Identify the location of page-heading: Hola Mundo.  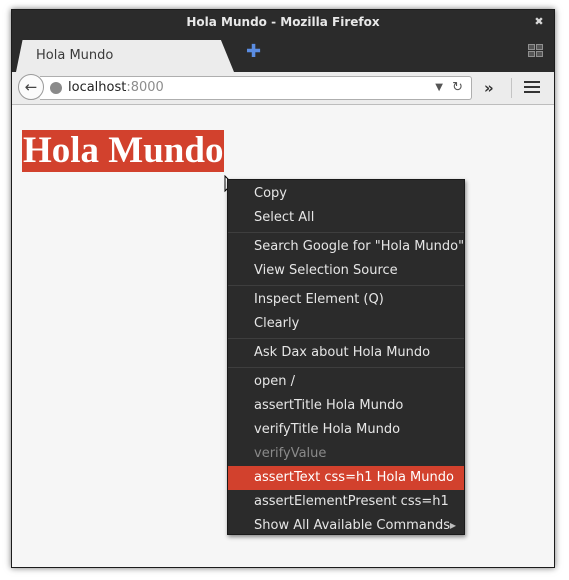
(123, 151).